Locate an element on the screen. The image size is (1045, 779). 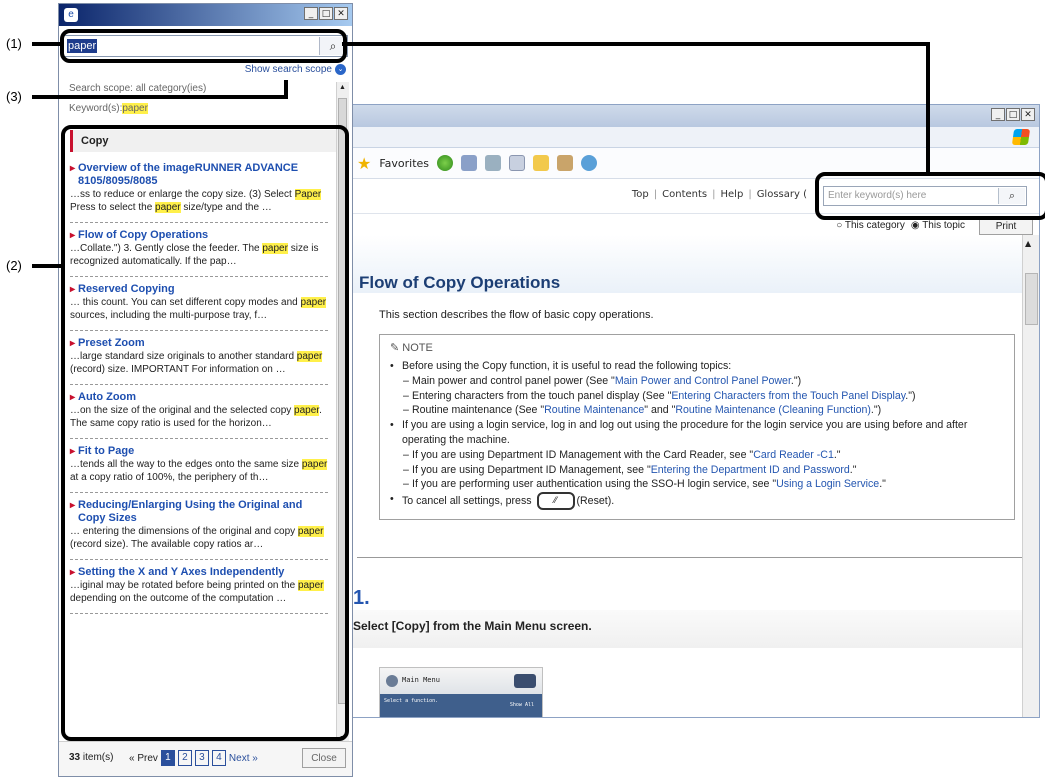
result-count: 33 item(s) is located at coordinates (91, 757).